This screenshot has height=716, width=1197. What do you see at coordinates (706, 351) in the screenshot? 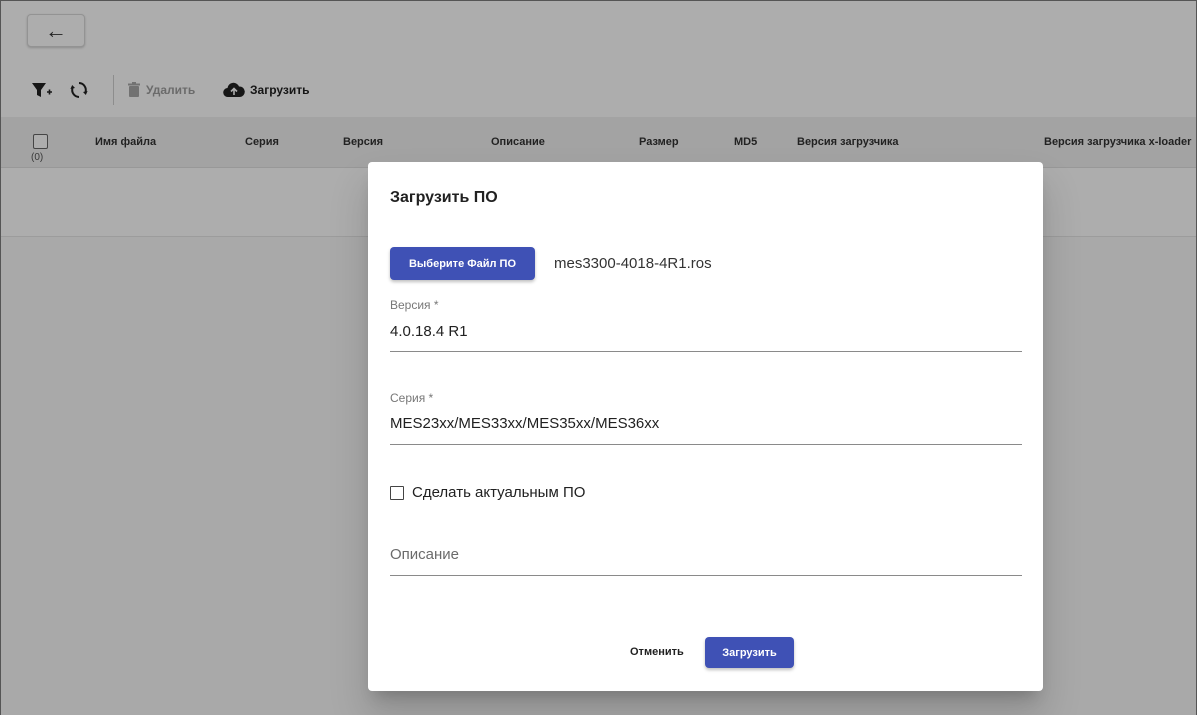
I see `version-underline` at bounding box center [706, 351].